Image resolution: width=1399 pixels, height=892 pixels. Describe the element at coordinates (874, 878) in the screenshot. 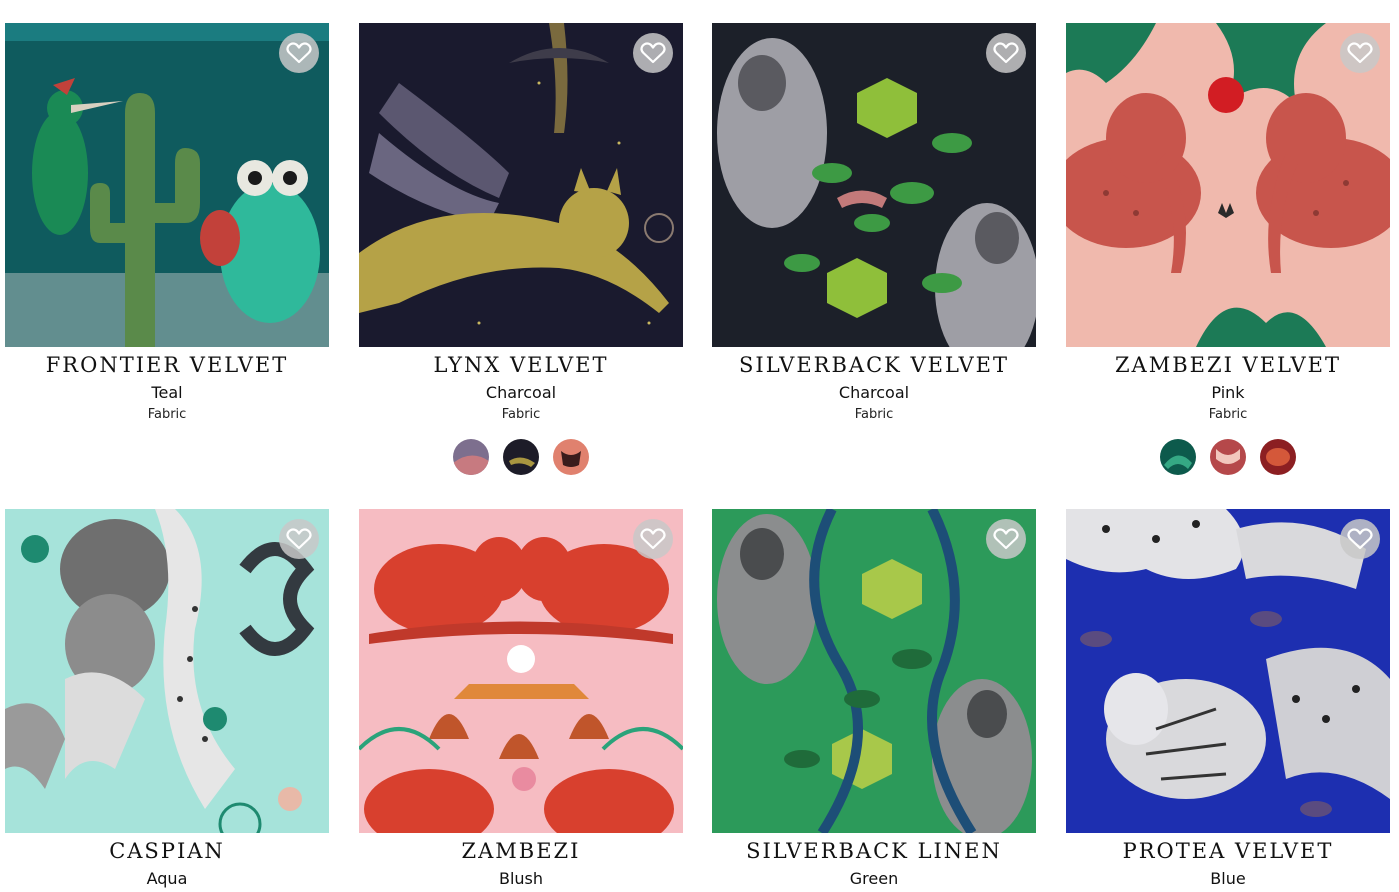

I see `product-colour: Green` at that location.